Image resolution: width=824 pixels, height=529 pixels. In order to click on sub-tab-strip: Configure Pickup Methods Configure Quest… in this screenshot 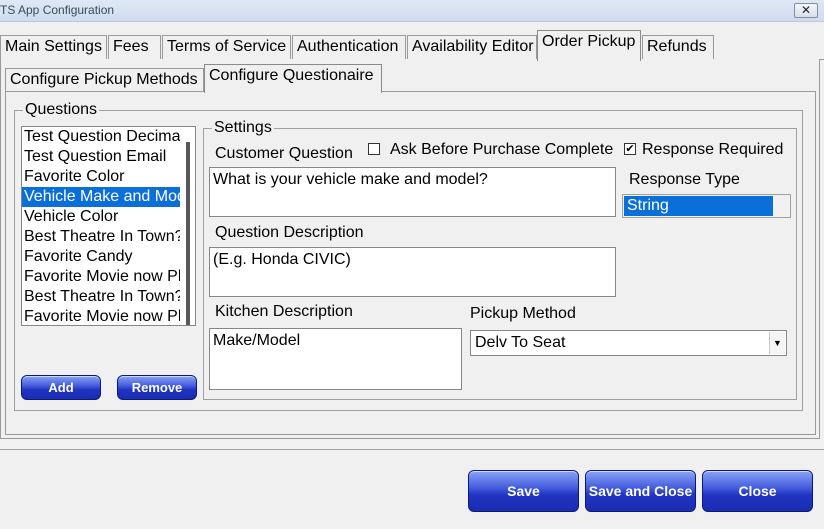, I will do `click(411, 78)`.